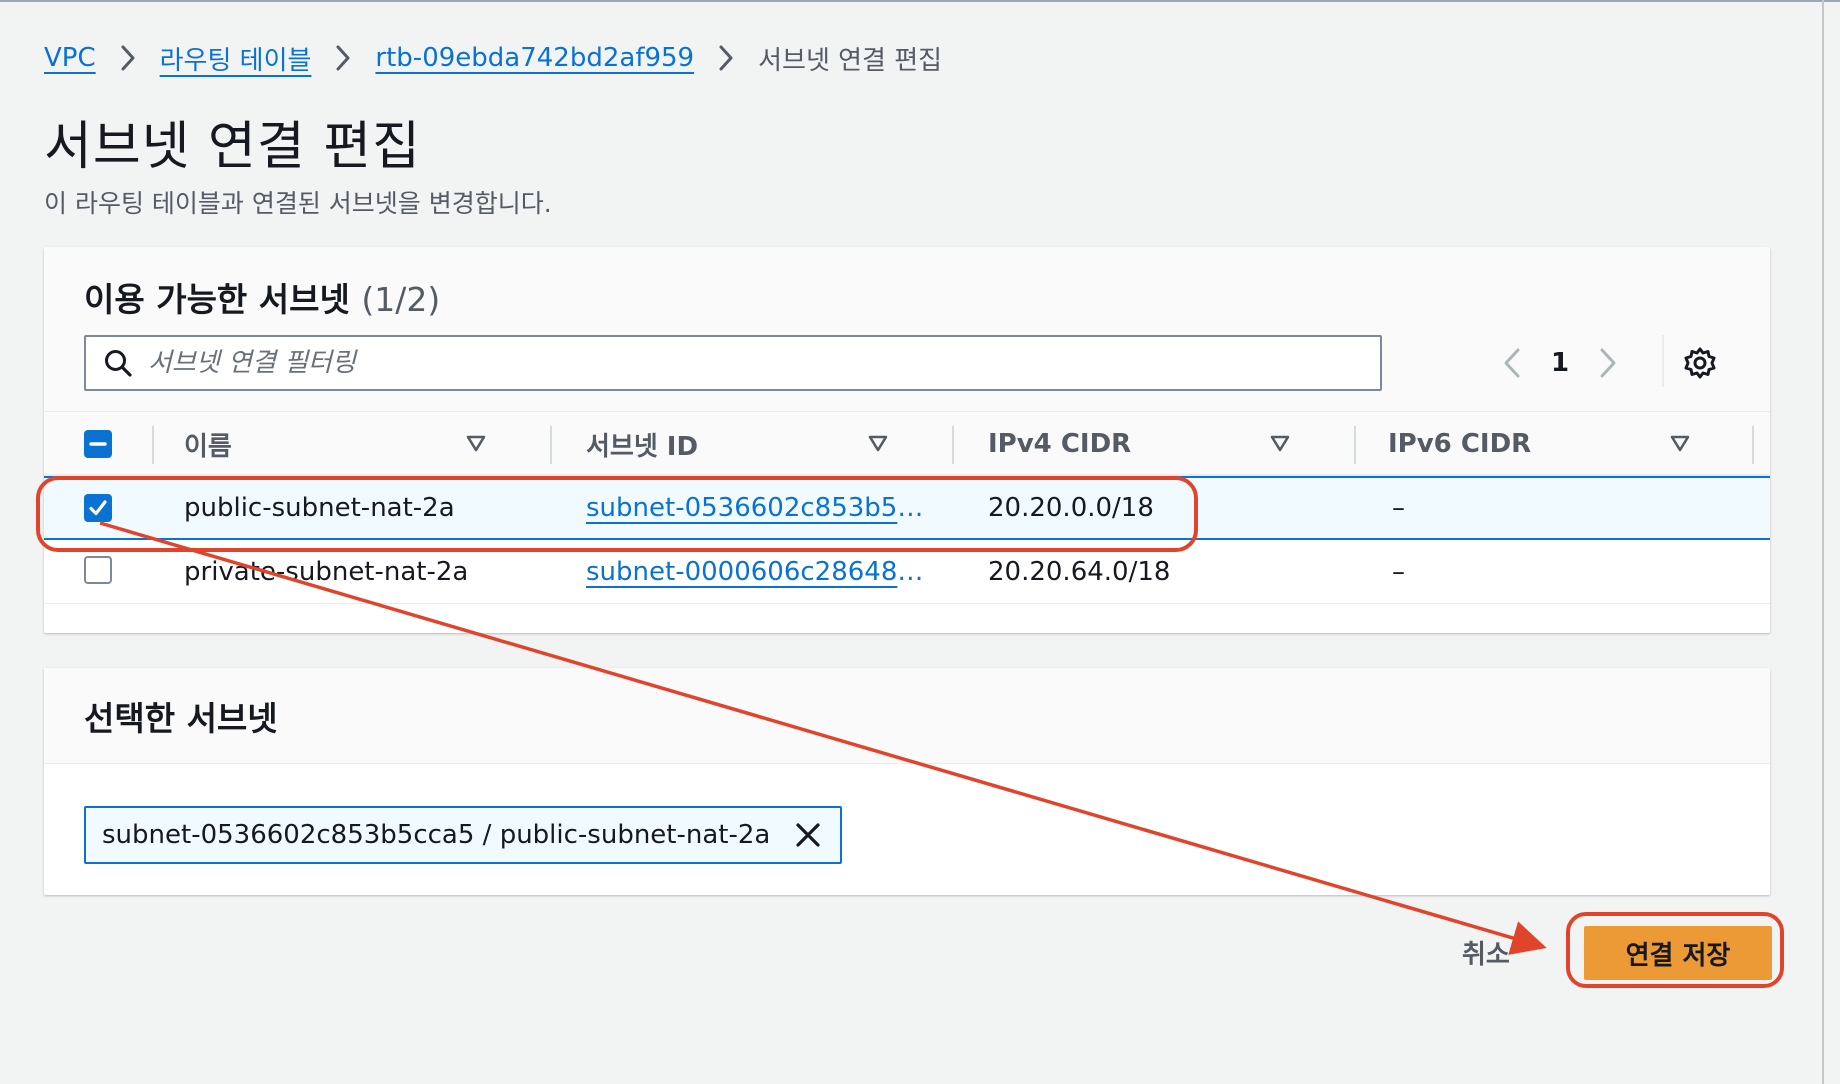  What do you see at coordinates (232, 147) in the screenshot?
I see `page-title: 서브넷 연결 편집` at bounding box center [232, 147].